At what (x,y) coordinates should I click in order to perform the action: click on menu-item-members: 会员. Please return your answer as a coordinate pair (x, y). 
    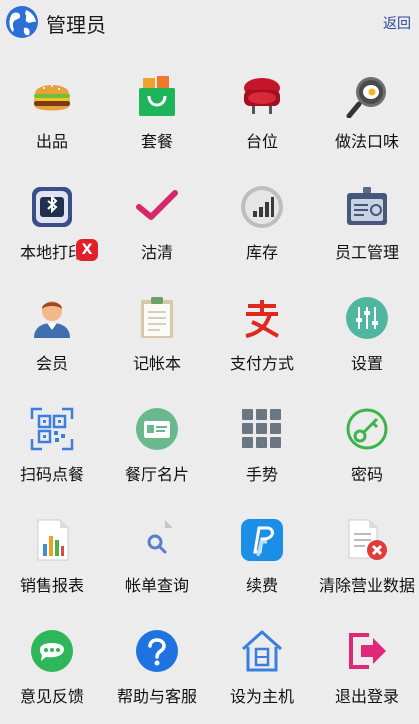
    Looking at the image, I should click on (52, 329).